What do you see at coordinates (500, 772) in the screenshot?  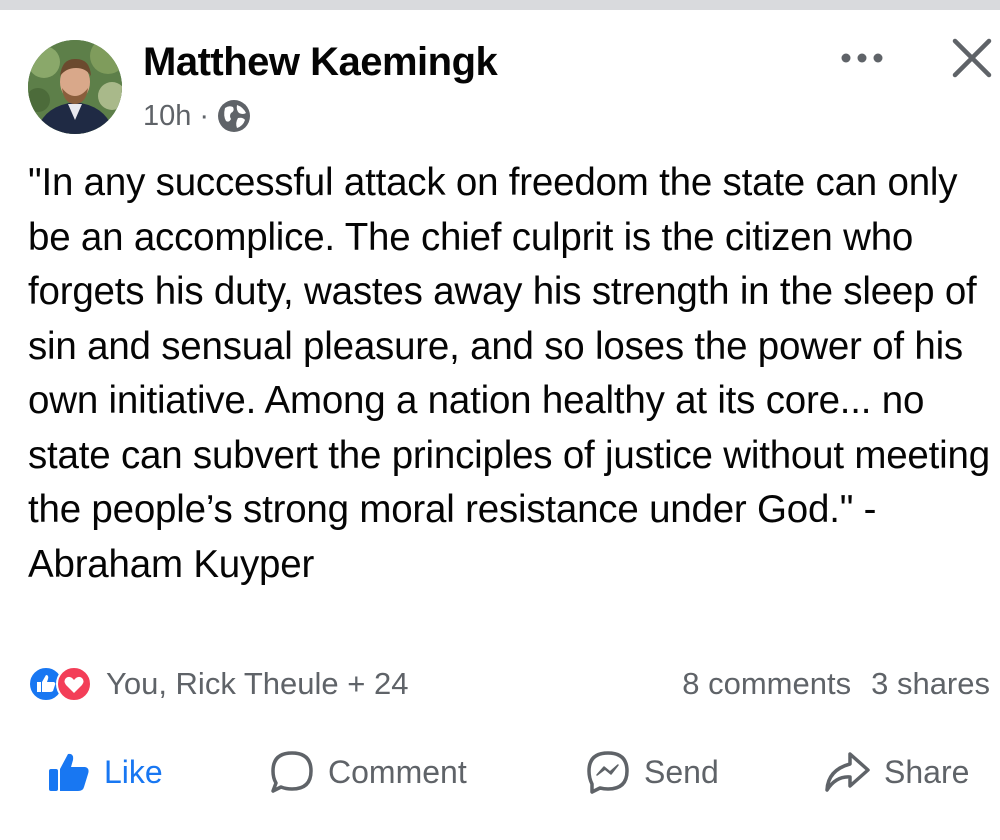 I see `post-actions: Like Comment Send Share` at bounding box center [500, 772].